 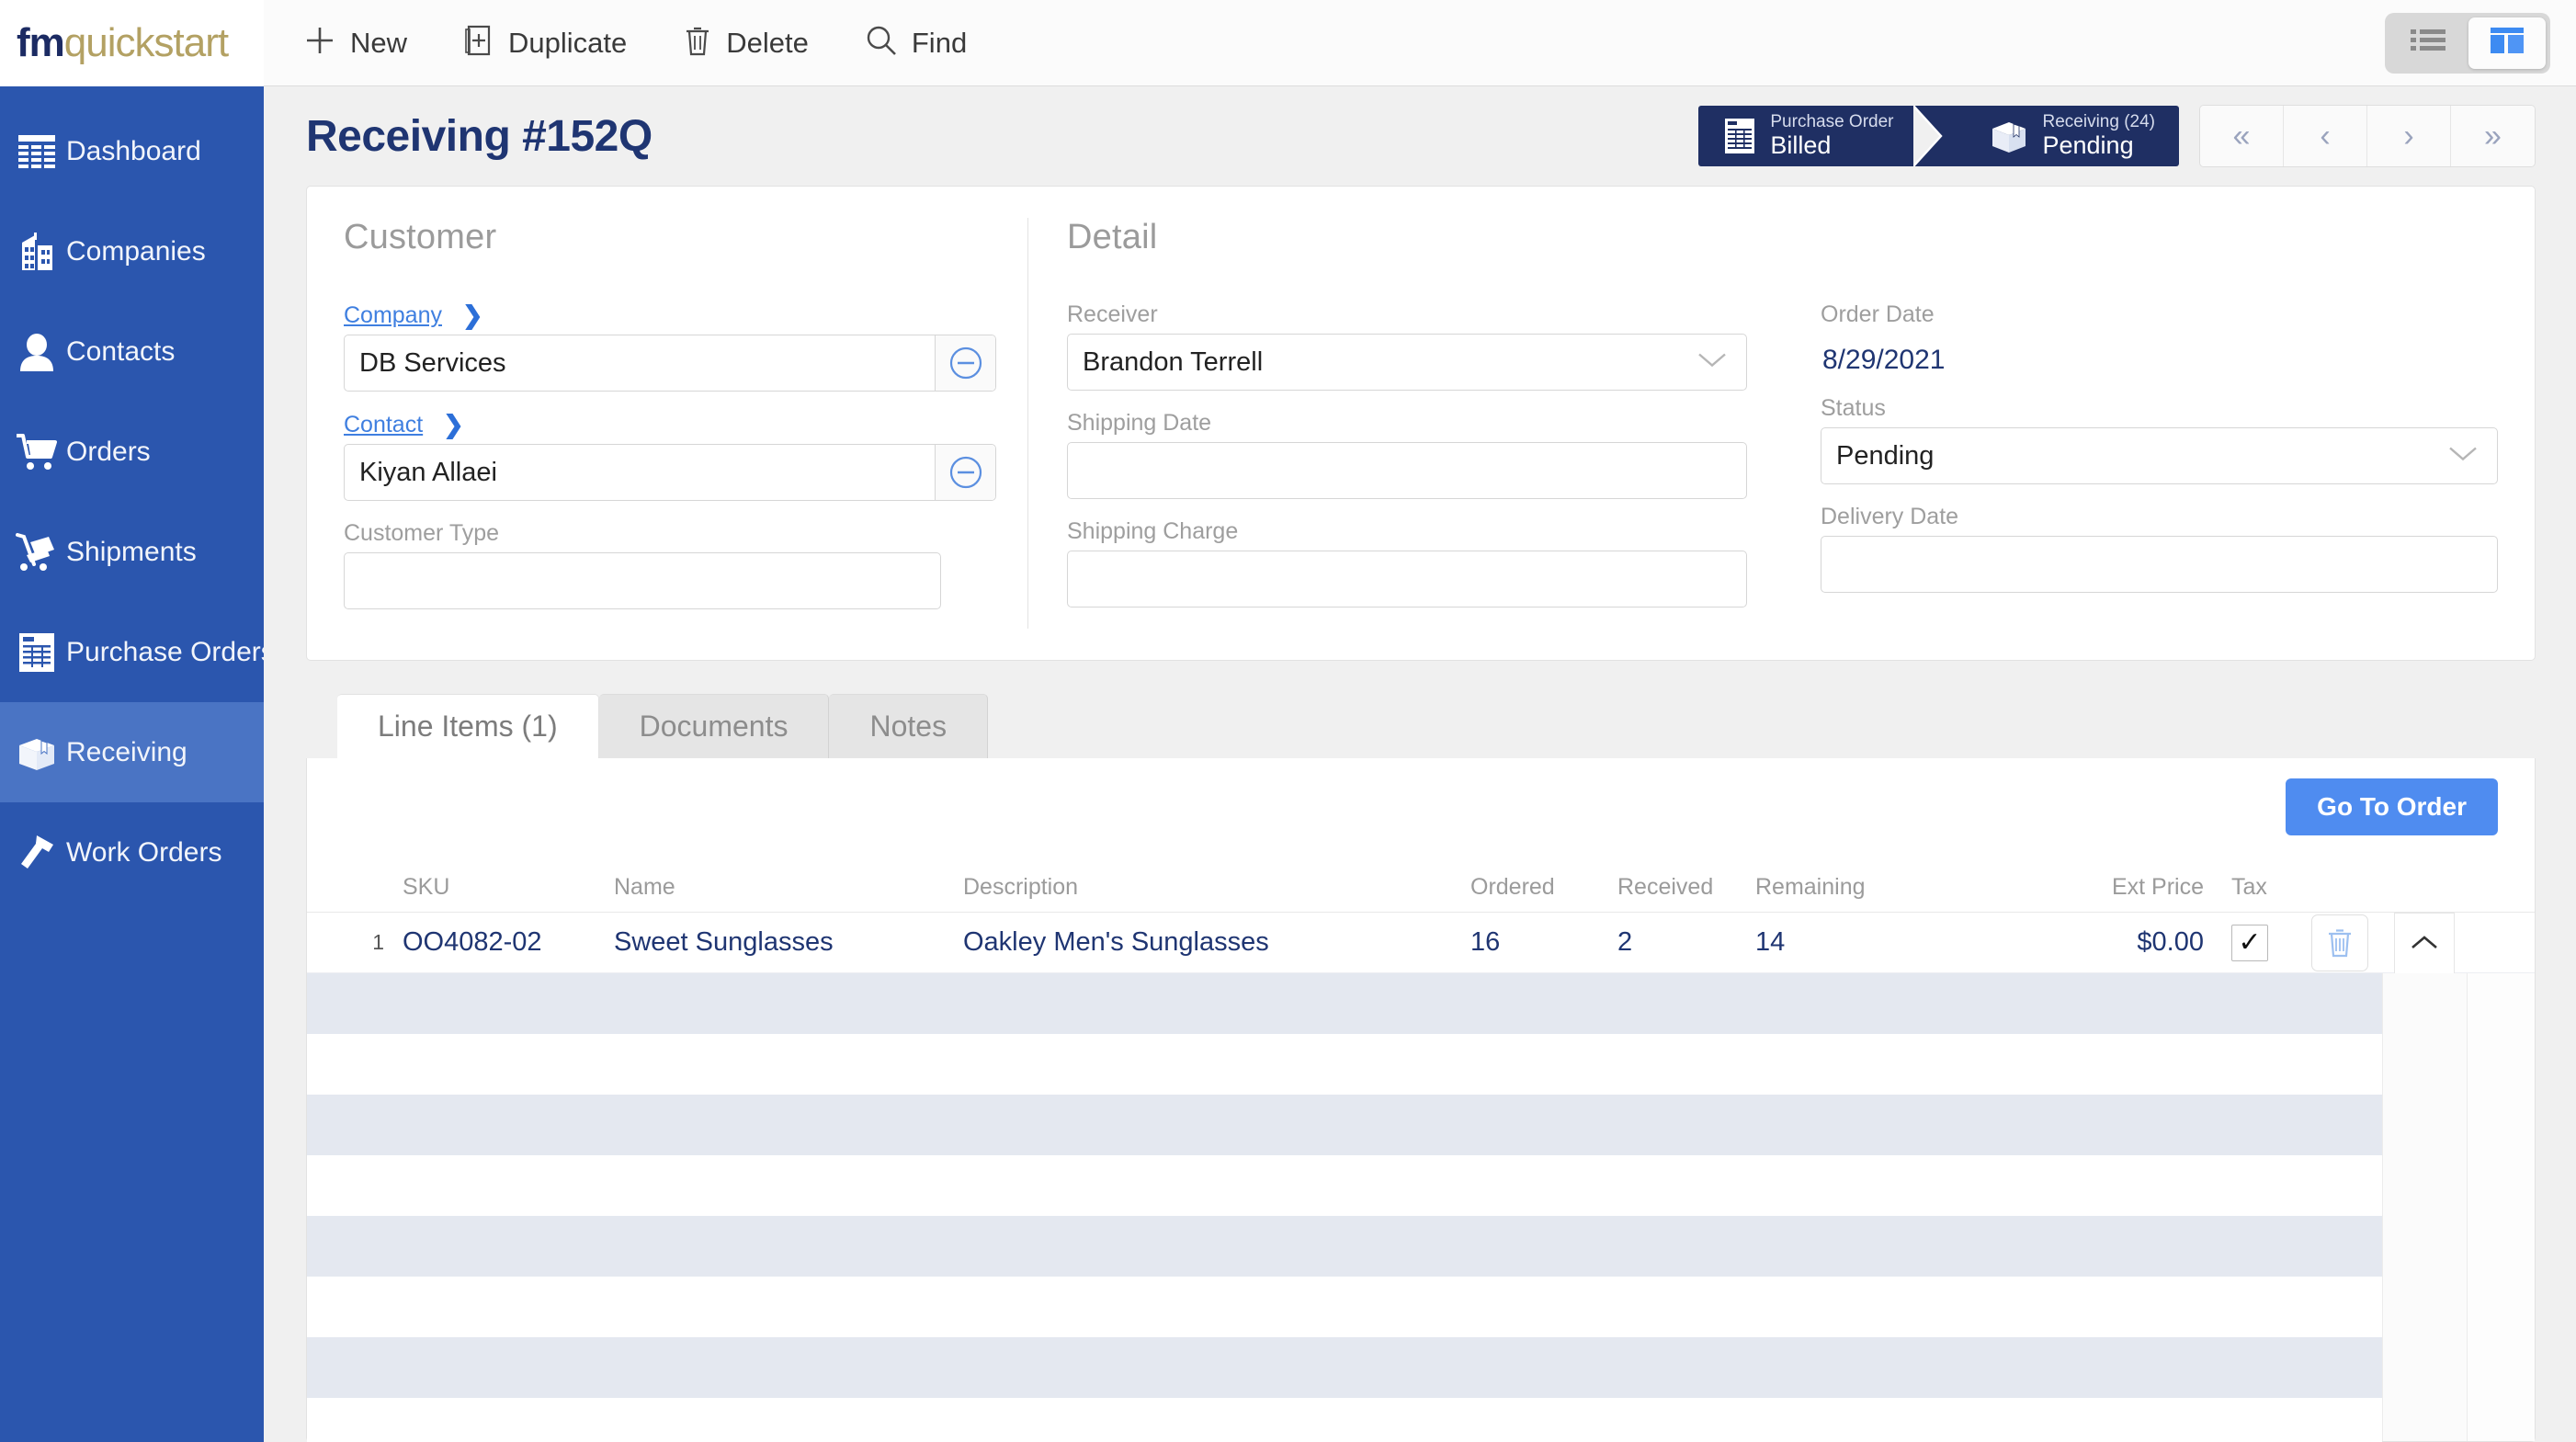 What do you see at coordinates (36, 652) in the screenshot?
I see `invoice-icon` at bounding box center [36, 652].